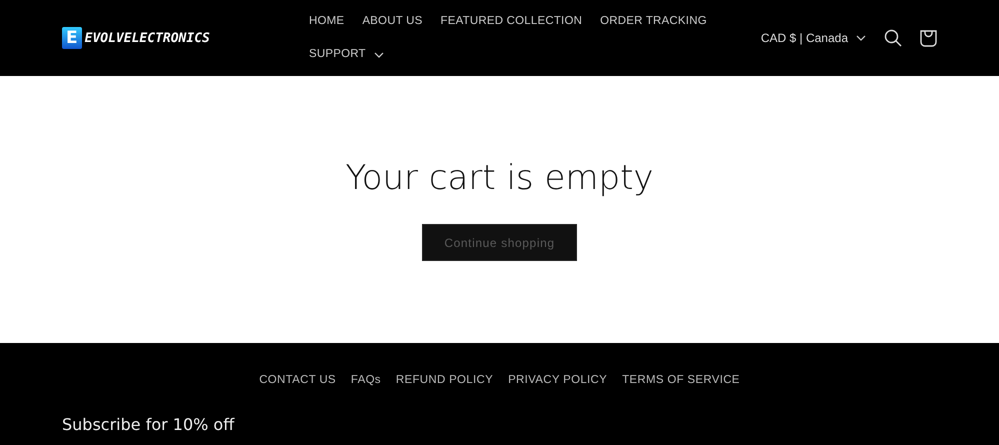 The image size is (999, 445). Describe the element at coordinates (346, 54) in the screenshot. I see `nav-link: SUPPORT` at that location.